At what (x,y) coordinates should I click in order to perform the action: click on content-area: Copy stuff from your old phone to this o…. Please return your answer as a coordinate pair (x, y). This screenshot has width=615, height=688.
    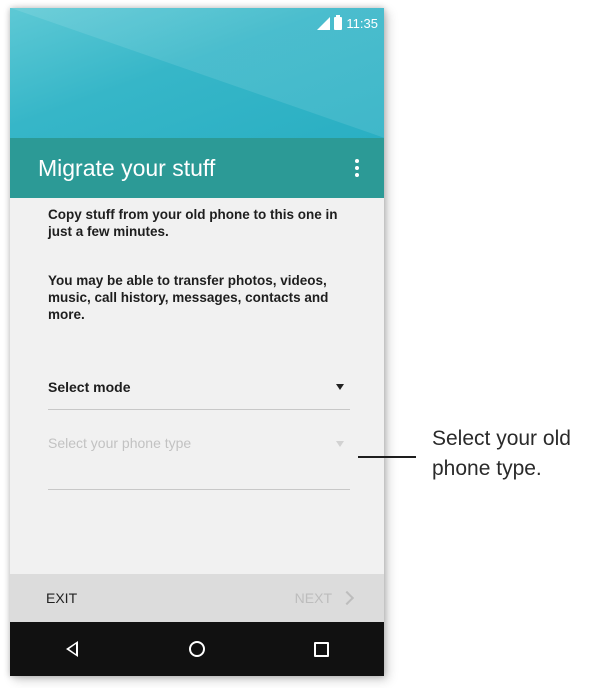
    Looking at the image, I should click on (198, 264).